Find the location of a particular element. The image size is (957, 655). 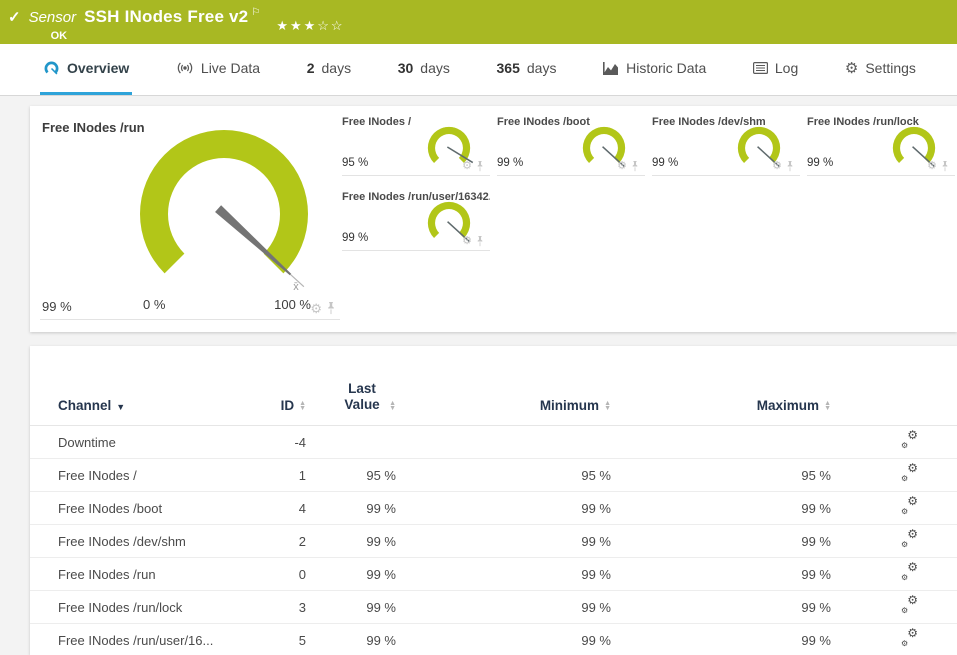

maximum-value: 95 % is located at coordinates (816, 475).